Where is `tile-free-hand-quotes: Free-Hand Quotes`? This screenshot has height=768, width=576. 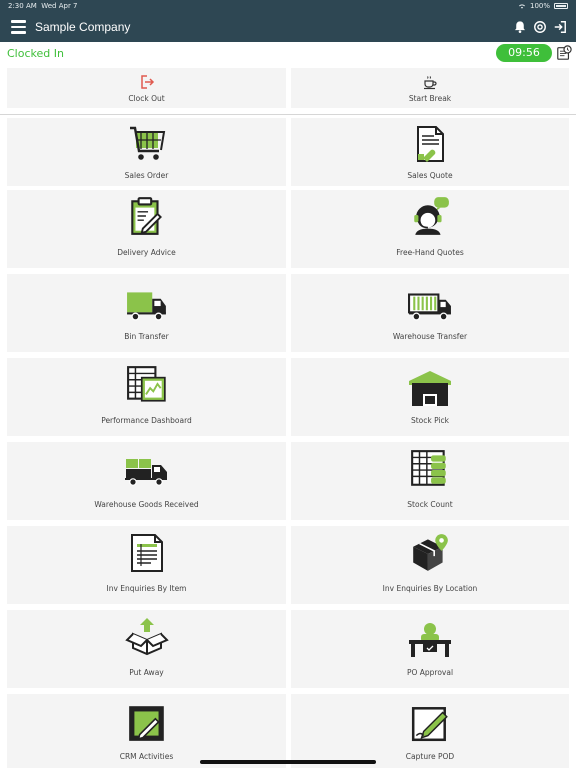 tile-free-hand-quotes: Free-Hand Quotes is located at coordinates (430, 229).